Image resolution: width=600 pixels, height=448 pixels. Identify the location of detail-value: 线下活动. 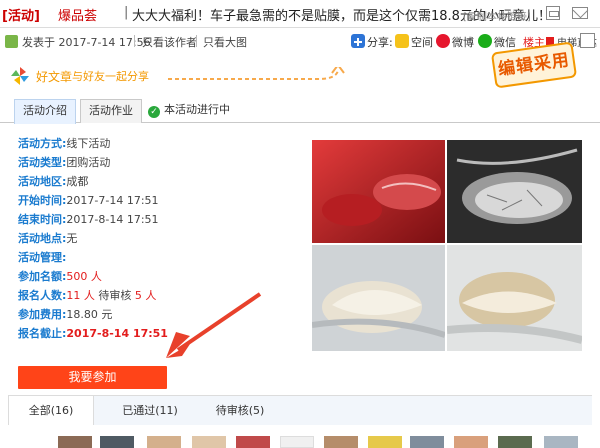
(88, 143).